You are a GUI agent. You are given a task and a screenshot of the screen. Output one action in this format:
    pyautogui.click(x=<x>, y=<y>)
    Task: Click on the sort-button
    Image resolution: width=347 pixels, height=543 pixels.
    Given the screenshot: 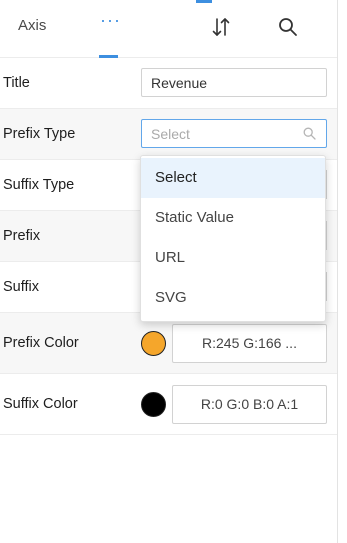 What is the action you would take?
    pyautogui.click(x=221, y=27)
    